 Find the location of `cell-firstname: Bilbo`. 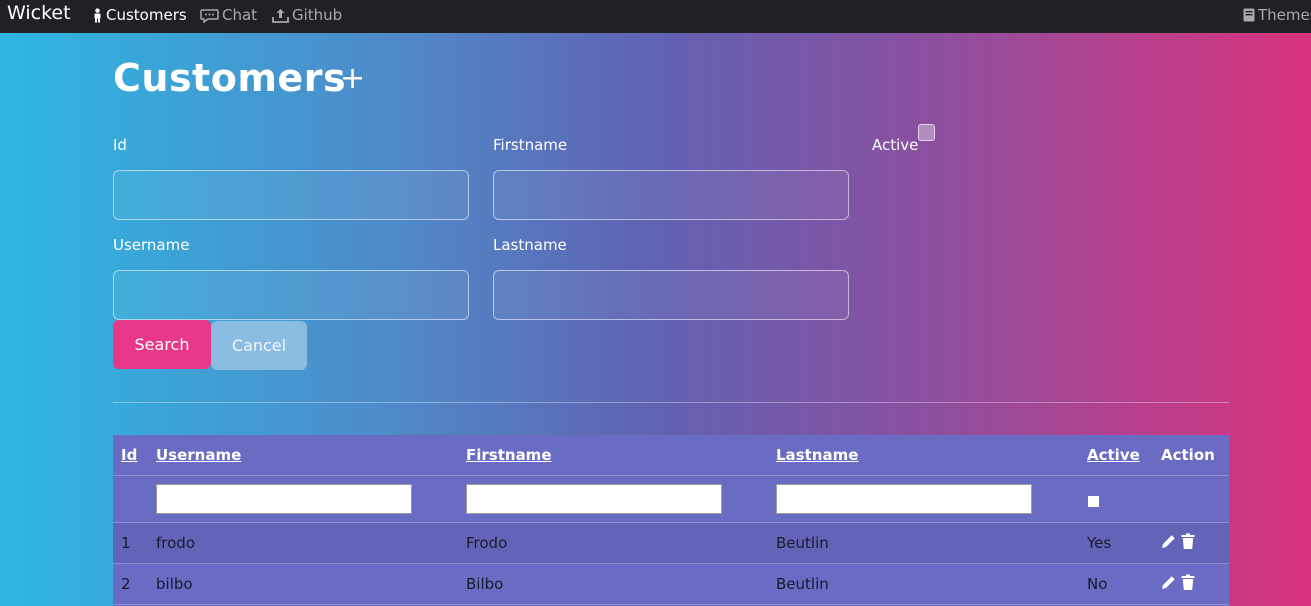

cell-firstname: Bilbo is located at coordinates (485, 584).